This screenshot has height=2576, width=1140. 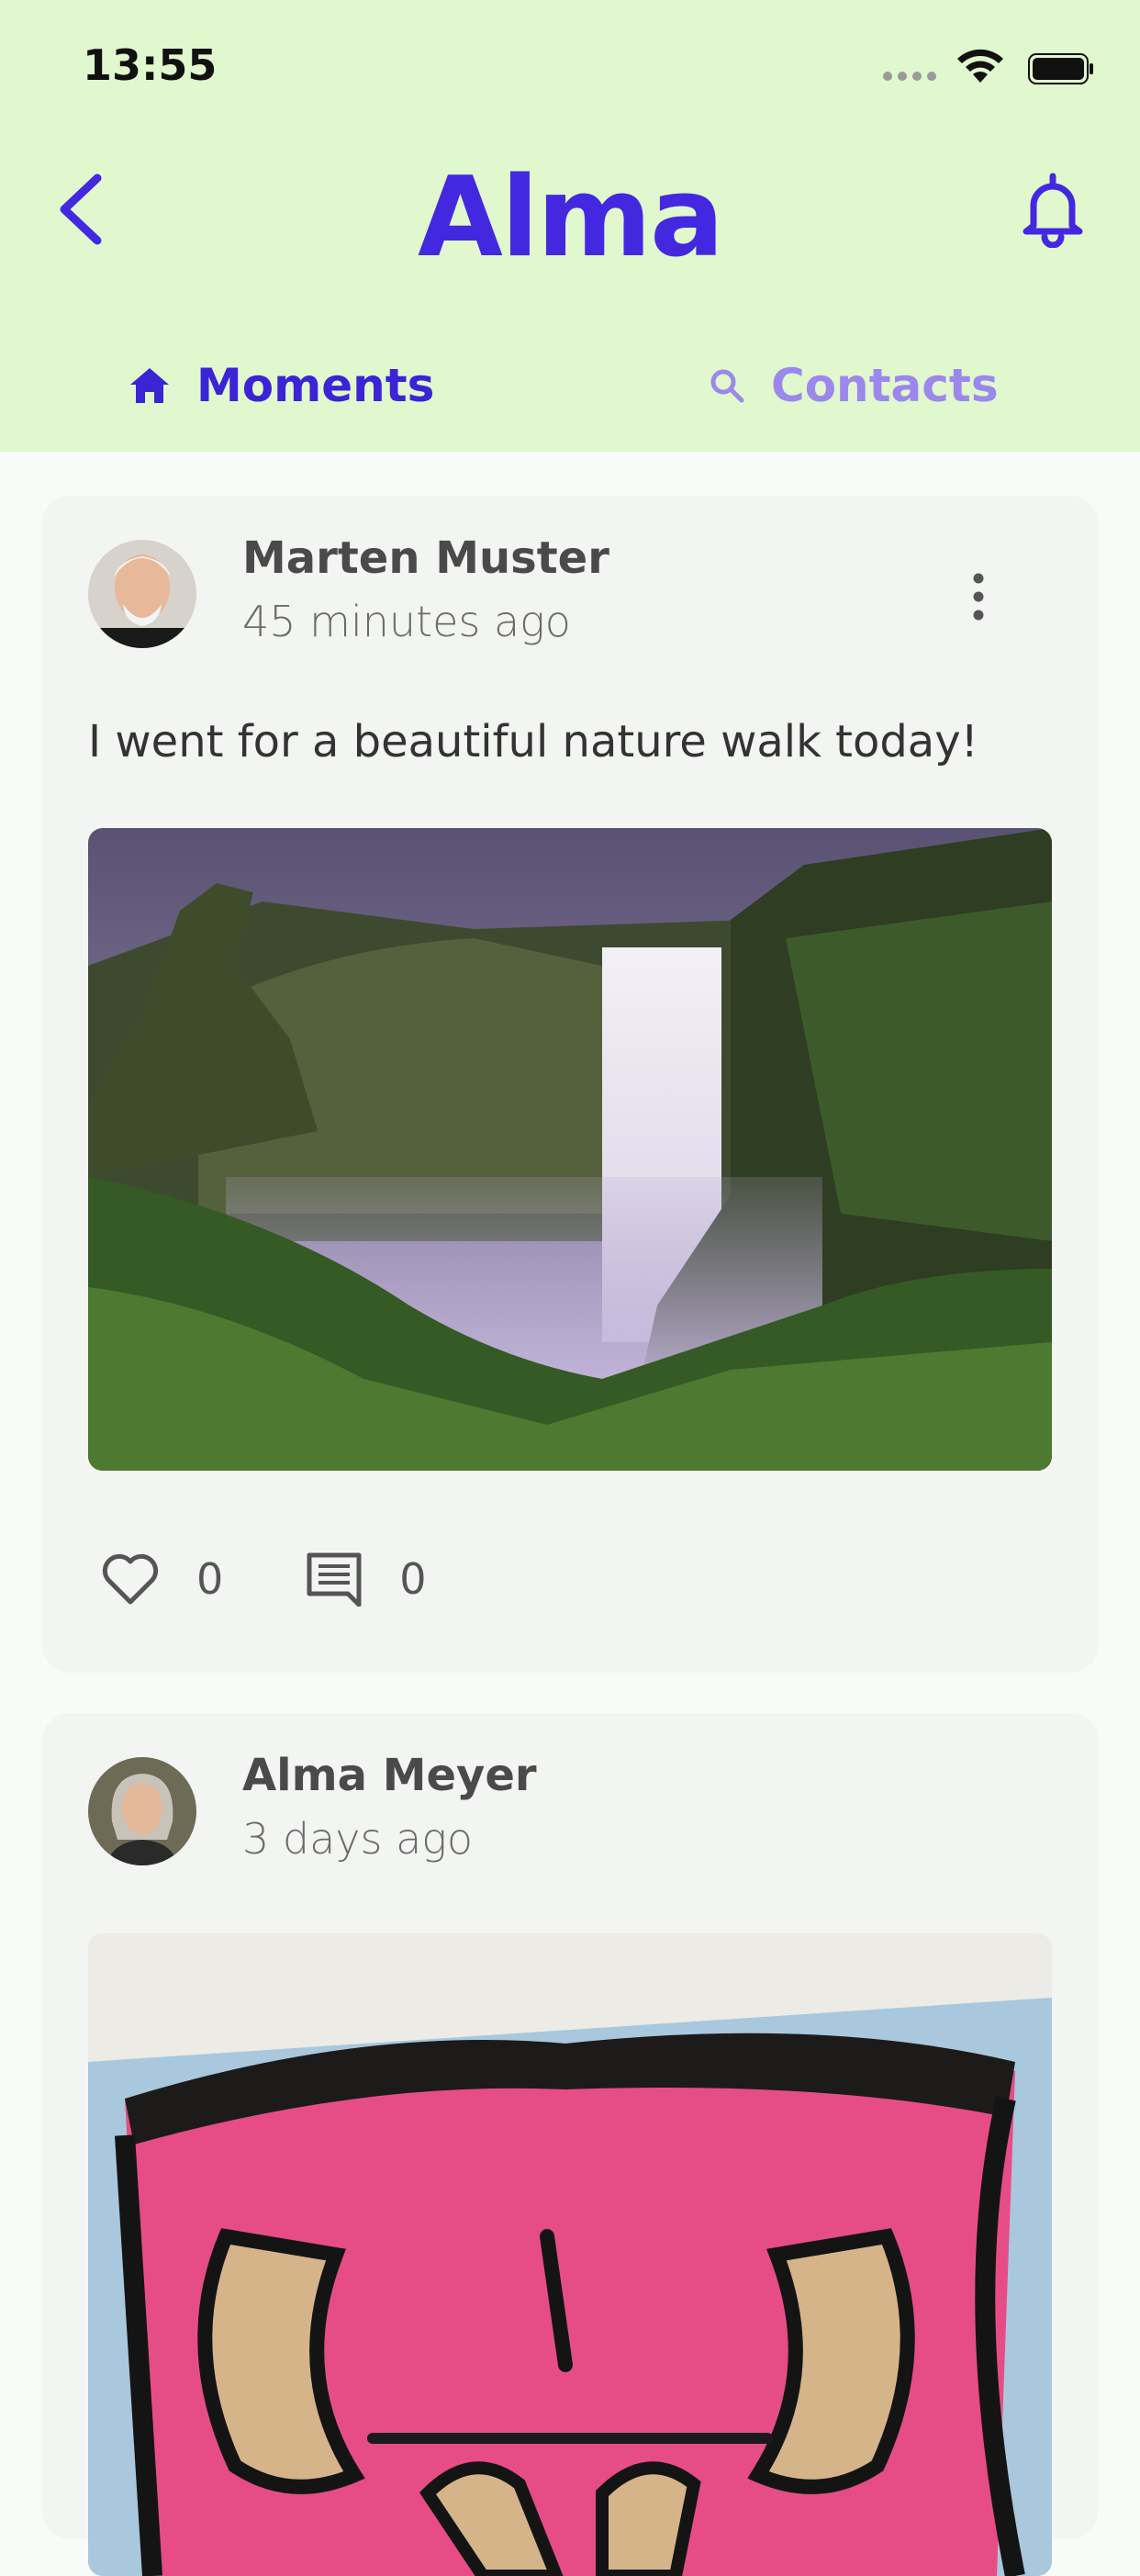 I want to click on home-icon, so click(x=149, y=385).